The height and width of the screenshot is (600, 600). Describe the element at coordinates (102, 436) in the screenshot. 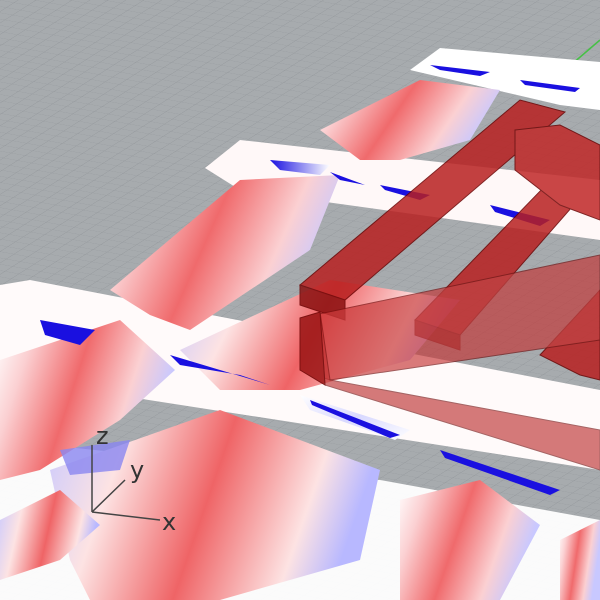

I see `axis-label-z: z` at that location.